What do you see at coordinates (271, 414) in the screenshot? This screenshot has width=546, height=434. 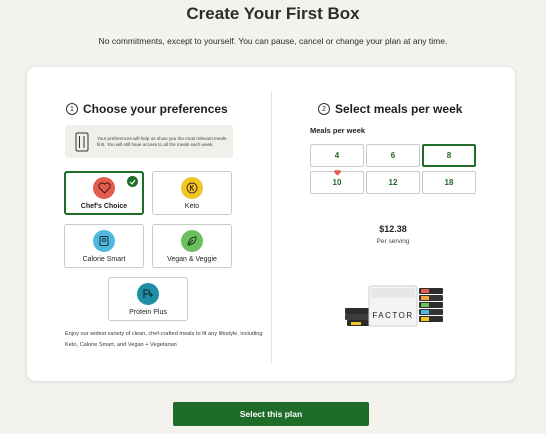 I see `select-plan-button: Select this plan` at bounding box center [271, 414].